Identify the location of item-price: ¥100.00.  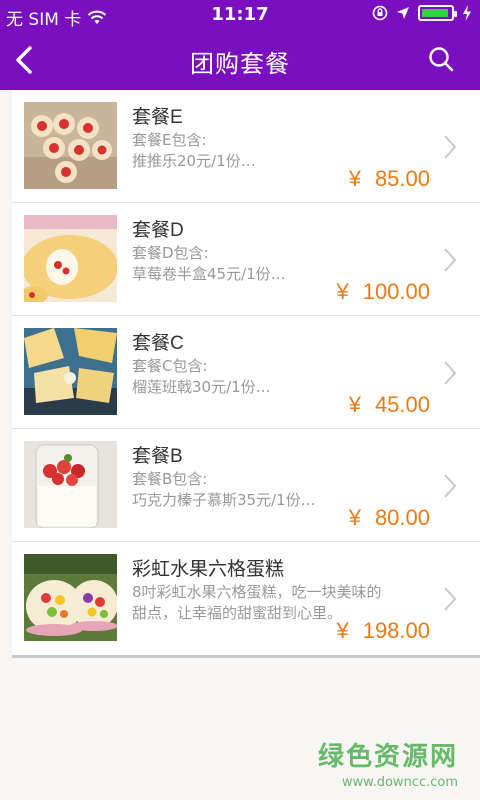
(383, 292).